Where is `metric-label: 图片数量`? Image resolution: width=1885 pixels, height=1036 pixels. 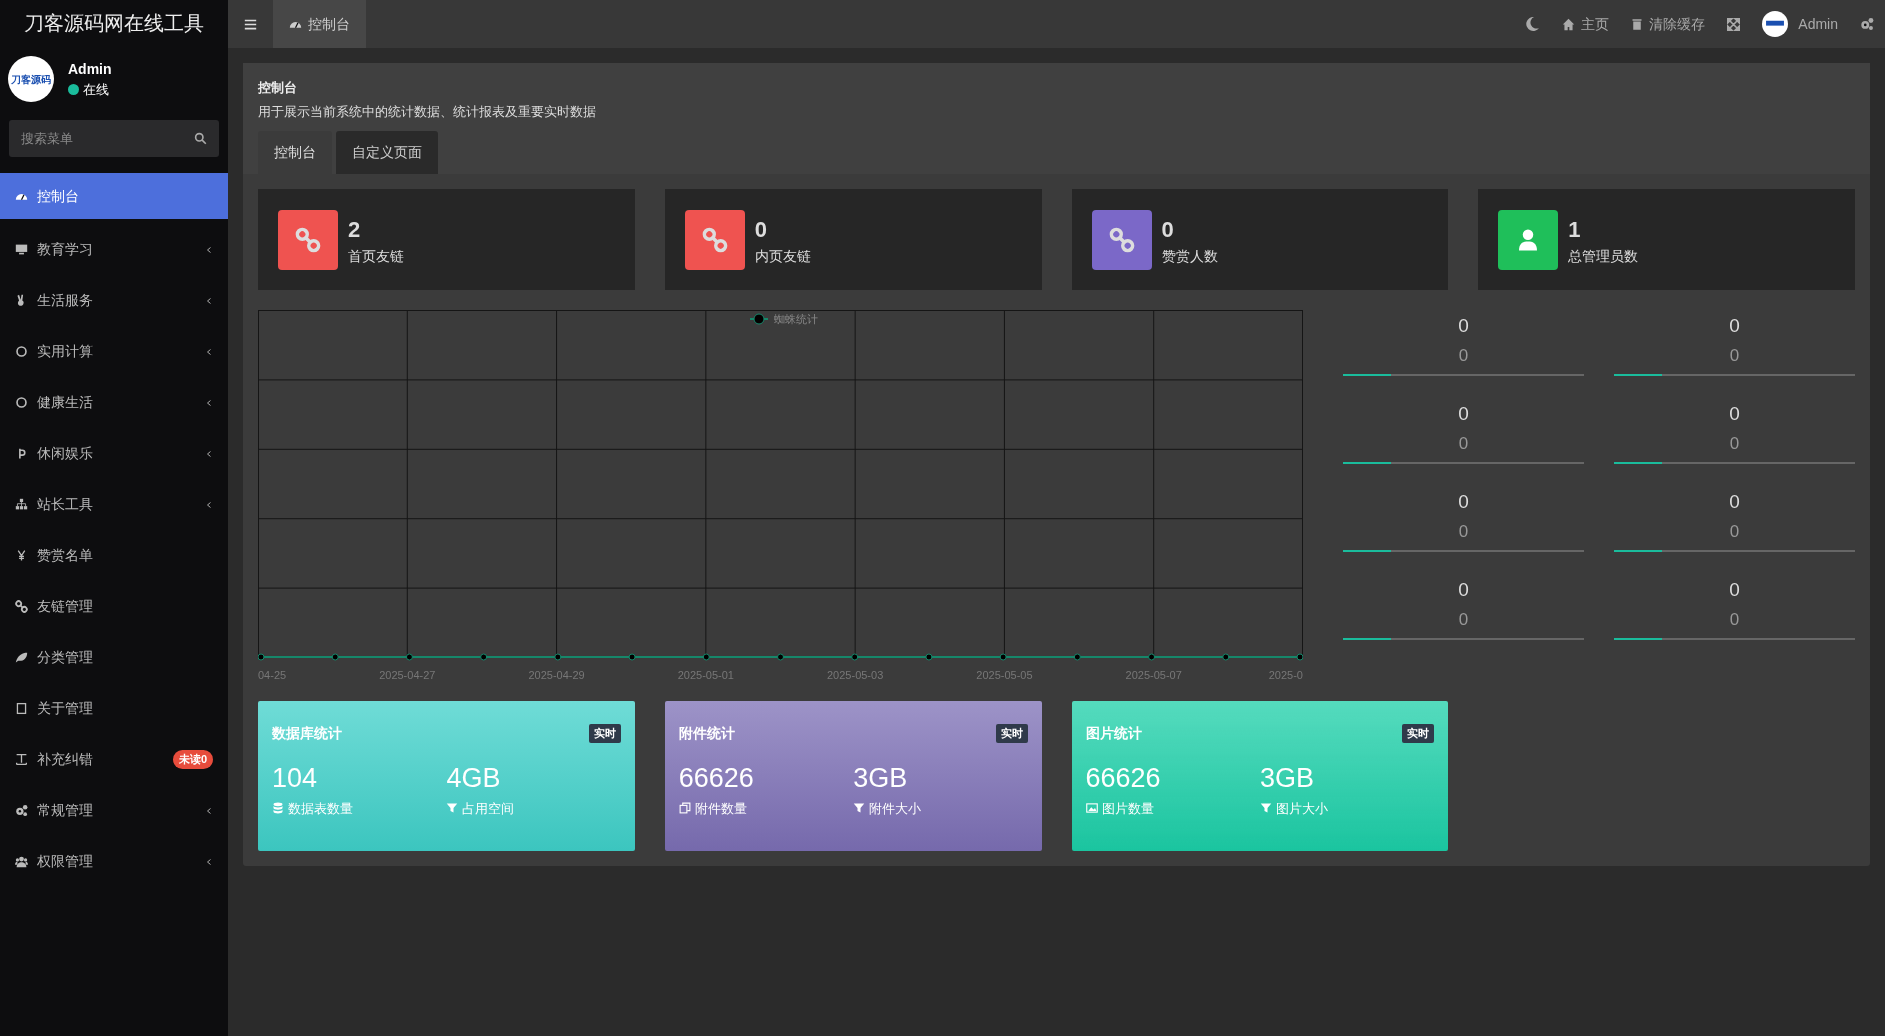 metric-label: 图片数量 is located at coordinates (1127, 808).